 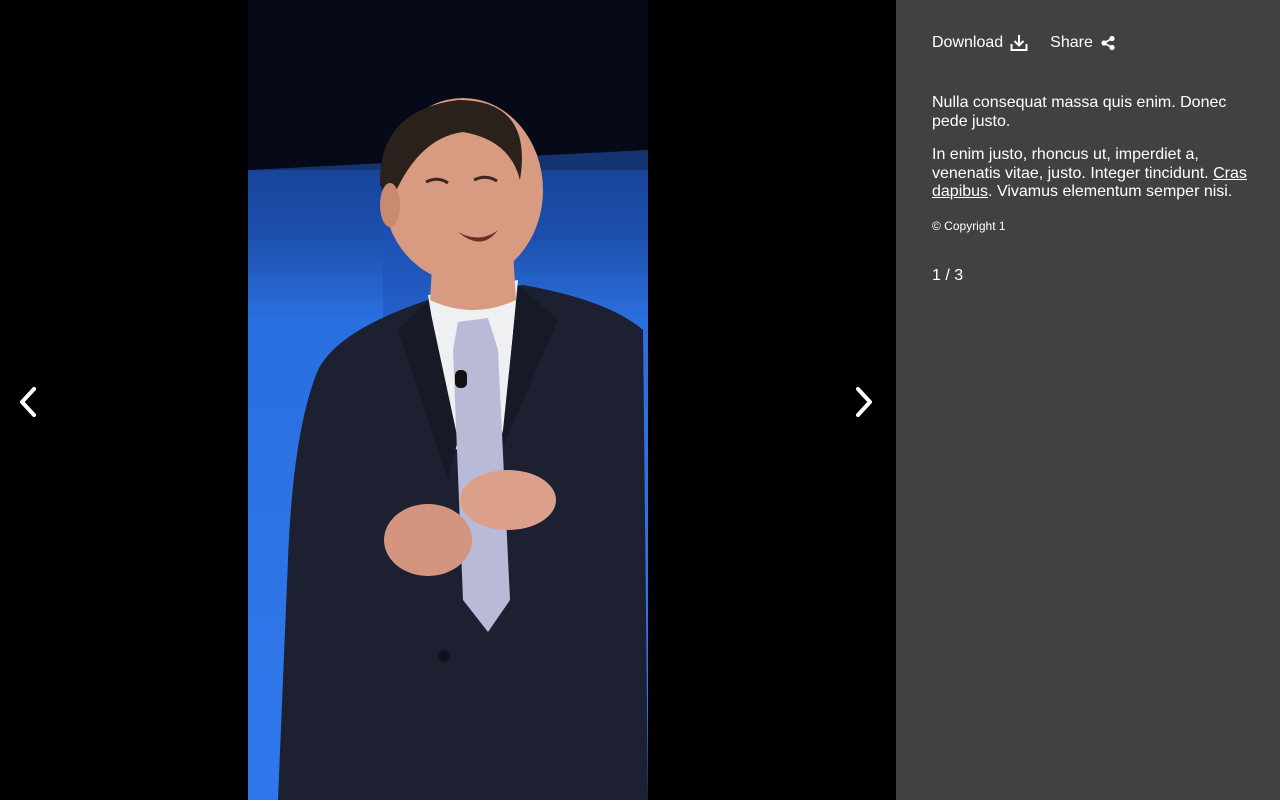 What do you see at coordinates (1108, 43) in the screenshot?
I see `share-icon` at bounding box center [1108, 43].